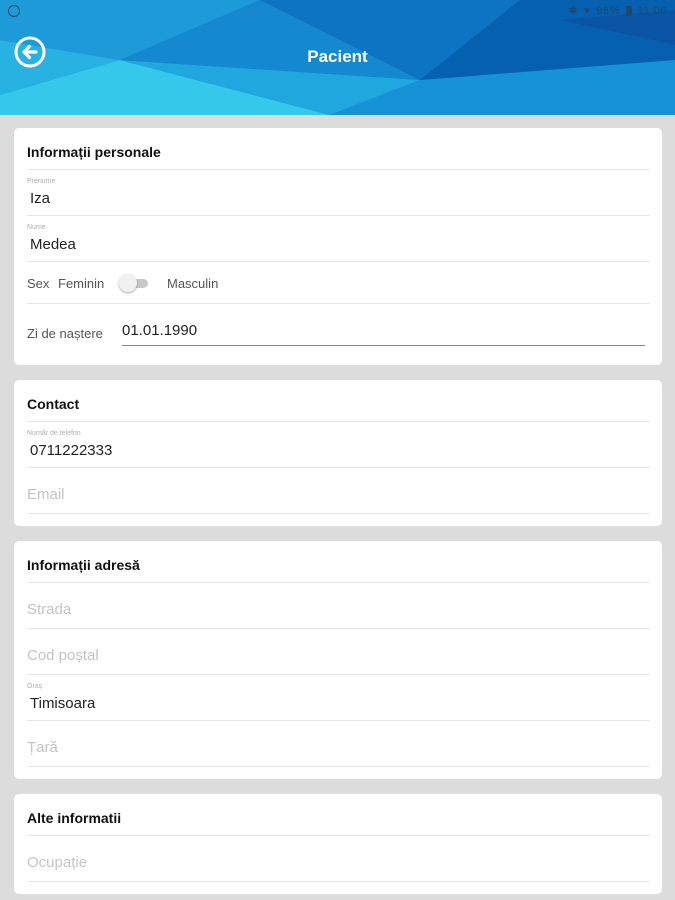 The height and width of the screenshot is (900, 675). I want to click on phone-caption: Număr de telefon, so click(54, 433).